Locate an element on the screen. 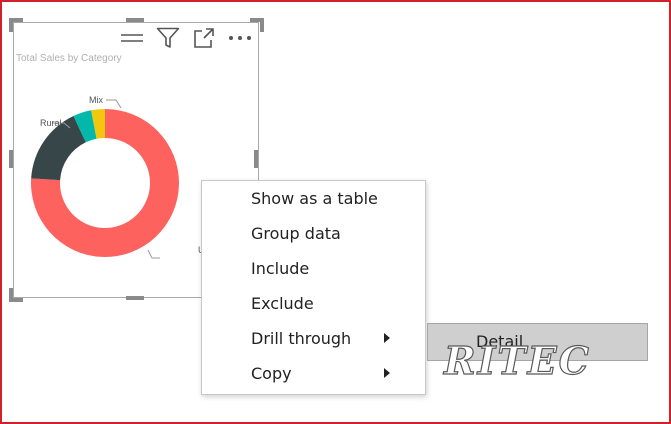 The height and width of the screenshot is (424, 671). visual-title: Total Sales by Category is located at coordinates (69, 58).